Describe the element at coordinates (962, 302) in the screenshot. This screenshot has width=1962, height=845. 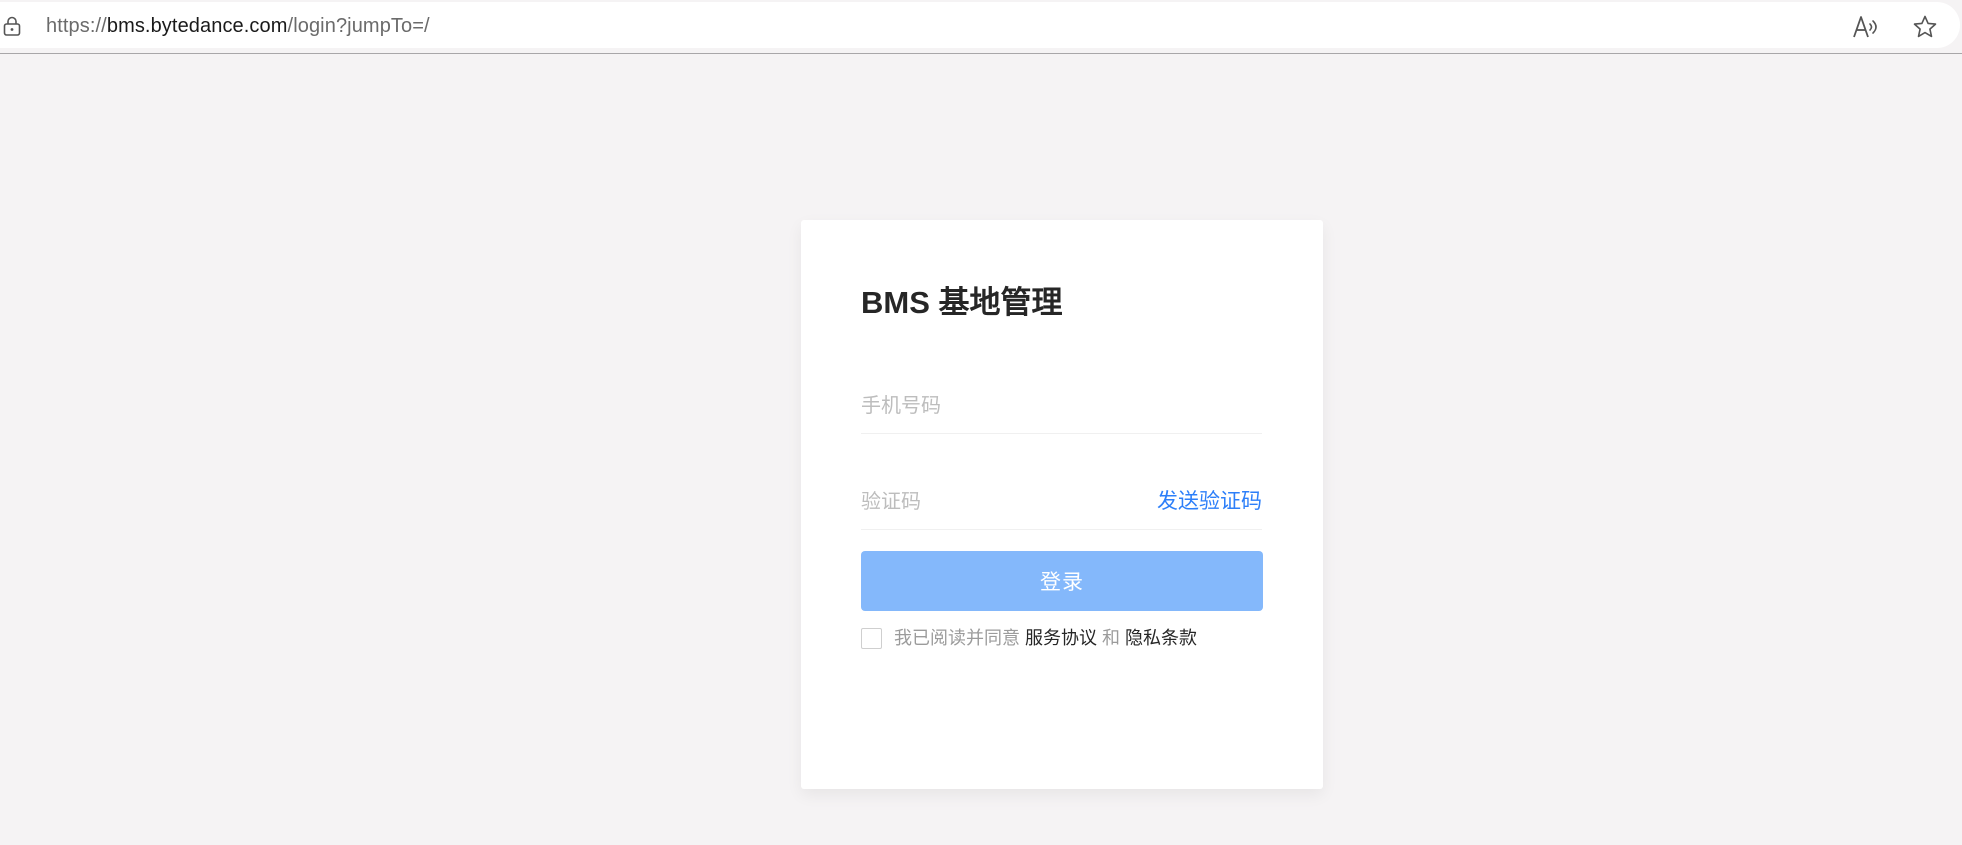
I see `page-title: BMS 基地管理` at that location.